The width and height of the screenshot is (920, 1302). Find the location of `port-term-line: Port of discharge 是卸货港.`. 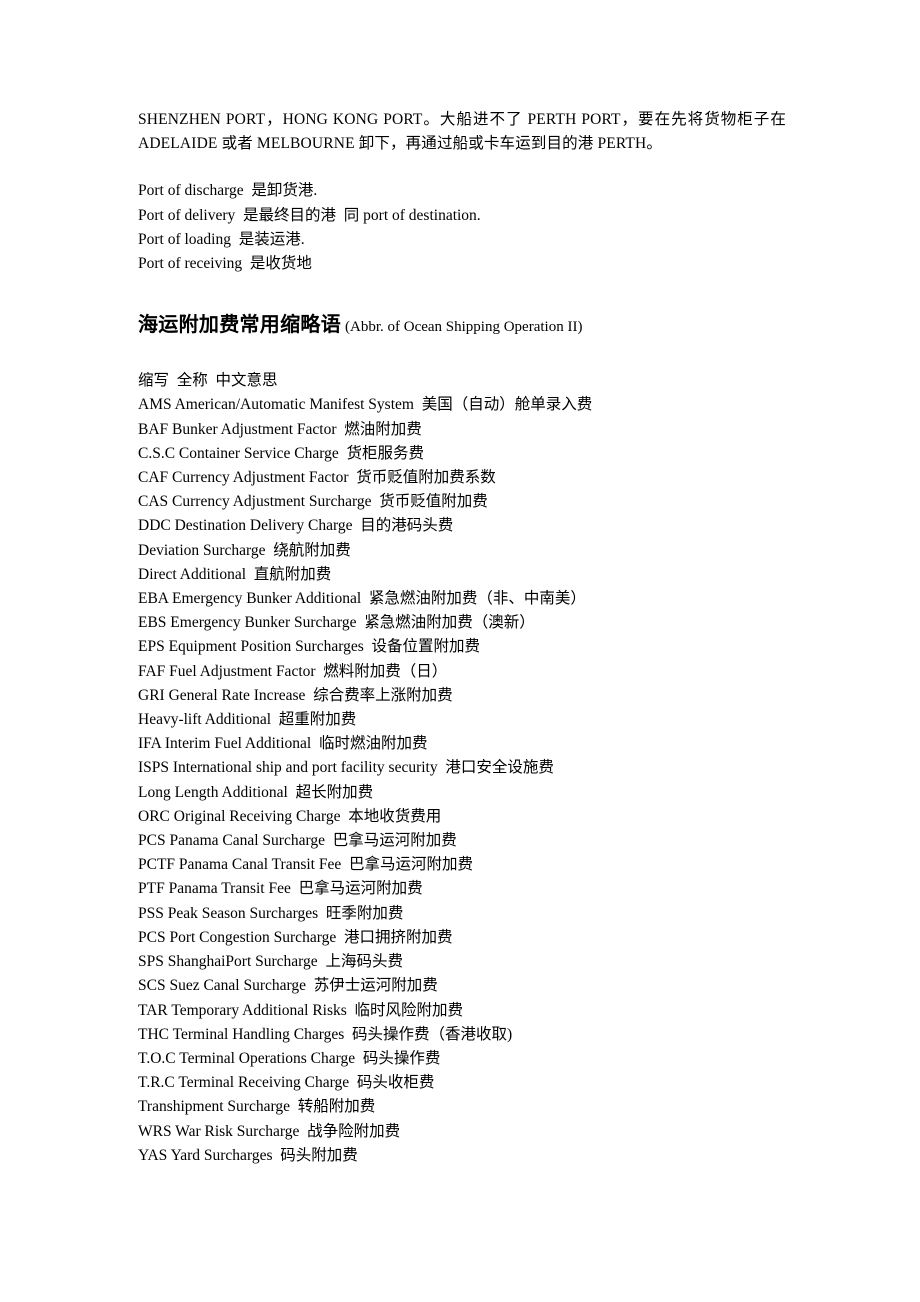

port-term-line: Port of discharge 是卸货港. is located at coordinates (228, 191).